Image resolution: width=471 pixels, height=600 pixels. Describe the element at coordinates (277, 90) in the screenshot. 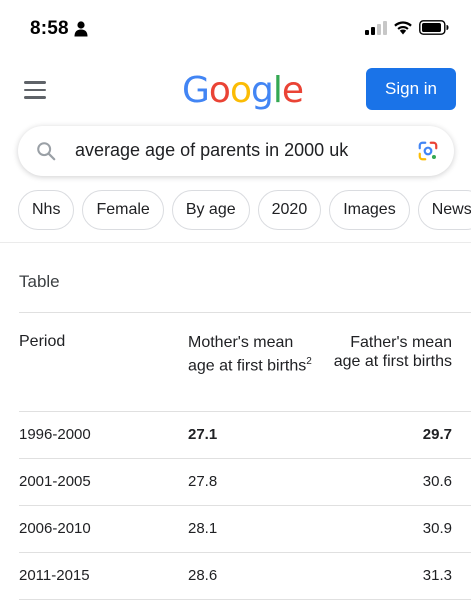

I see `logo-letter: l` at that location.